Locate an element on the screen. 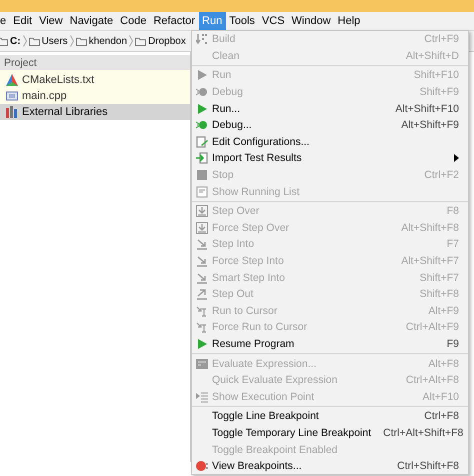  menu-item: Help is located at coordinates (349, 21).